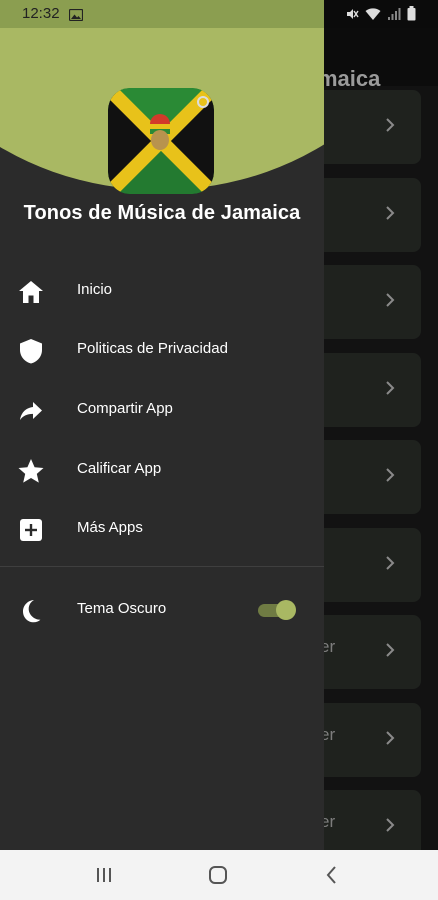 This screenshot has height=900, width=438. I want to click on app-logo, so click(161, 141).